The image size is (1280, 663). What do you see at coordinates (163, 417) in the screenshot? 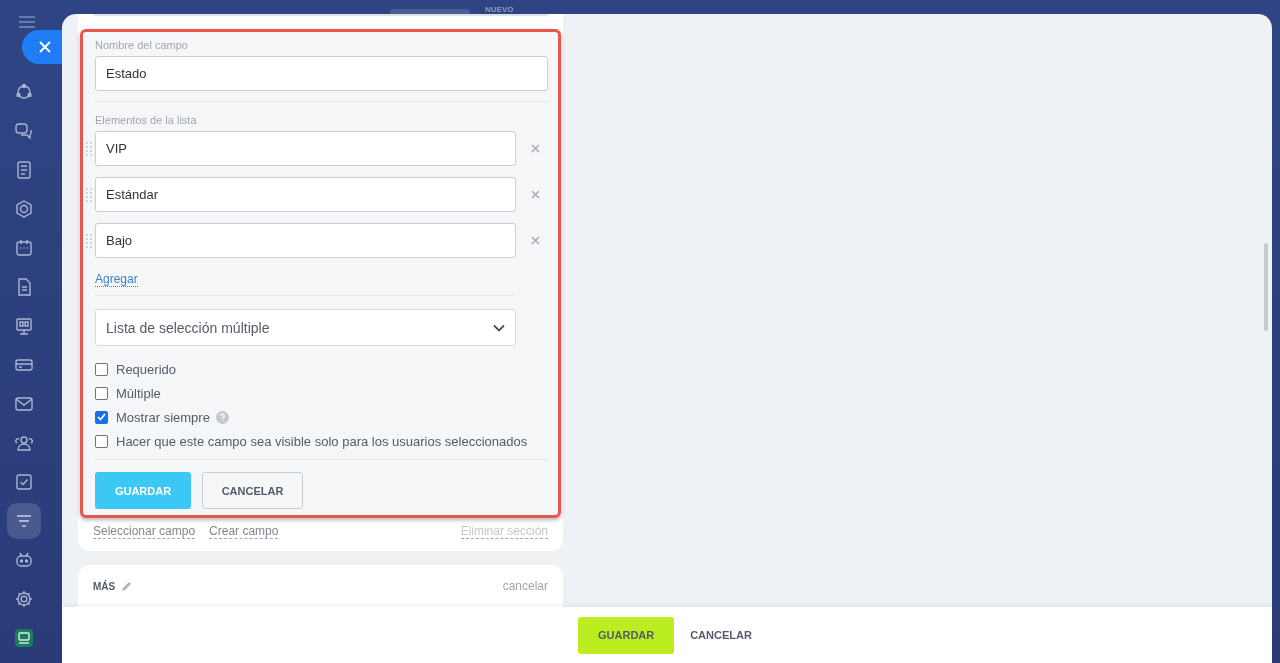
I see `checkbox-label: Mostrar siempre` at bounding box center [163, 417].